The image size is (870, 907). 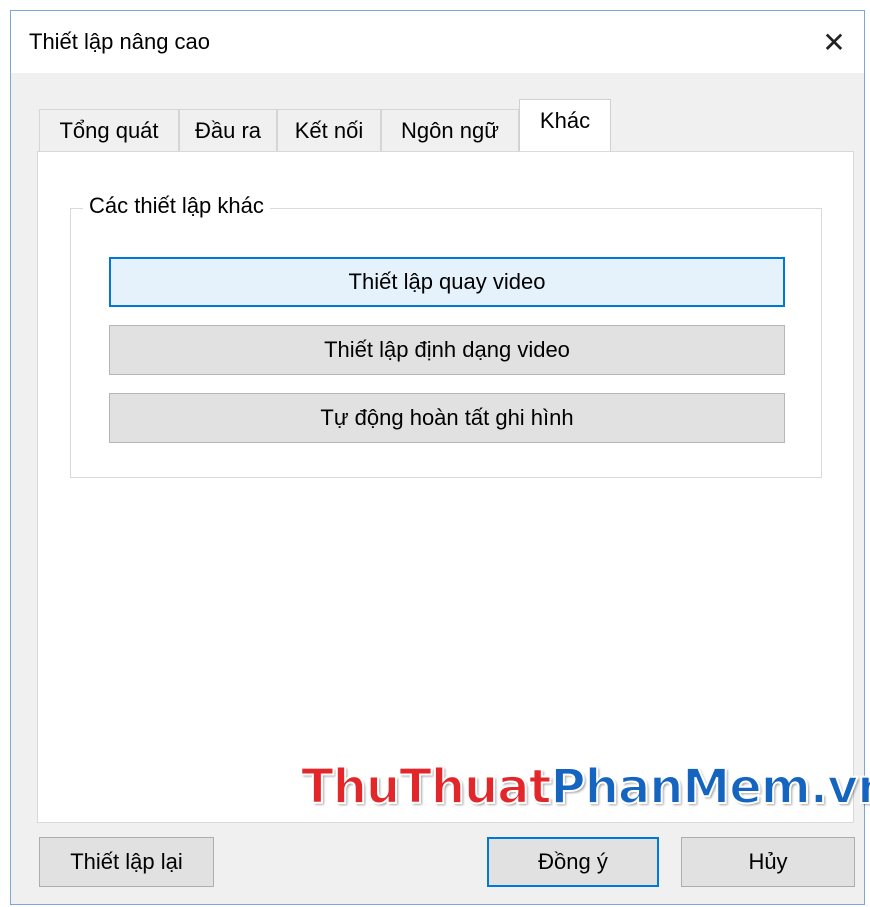 What do you see at coordinates (447, 418) in the screenshot?
I see `auto-stop-recording-button: Tự động hoàn tất ghi hình` at bounding box center [447, 418].